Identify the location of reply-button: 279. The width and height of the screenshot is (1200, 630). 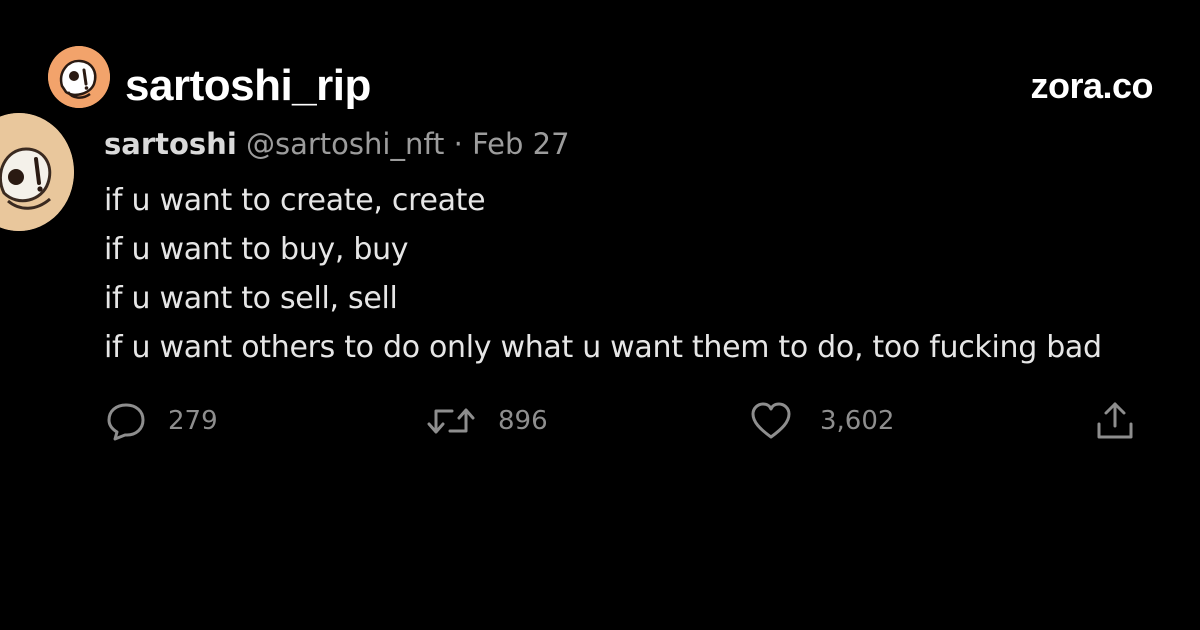
(162, 421).